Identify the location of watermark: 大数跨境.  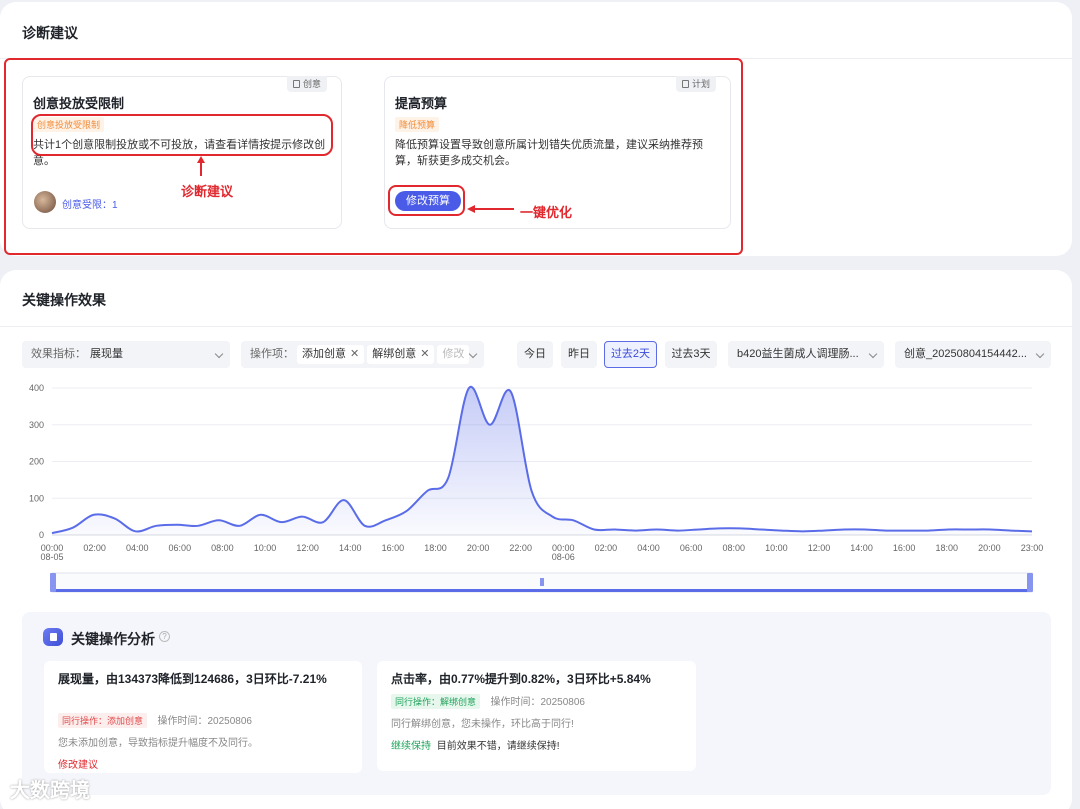
(50, 791).